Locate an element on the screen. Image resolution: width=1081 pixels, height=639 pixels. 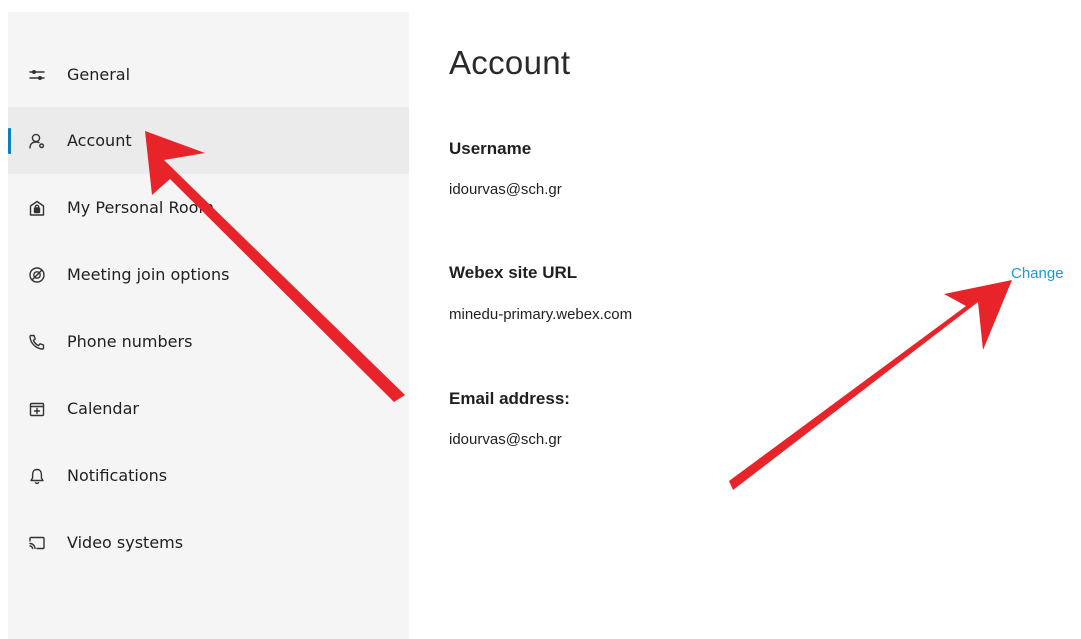
phone-icon is located at coordinates (37, 342).